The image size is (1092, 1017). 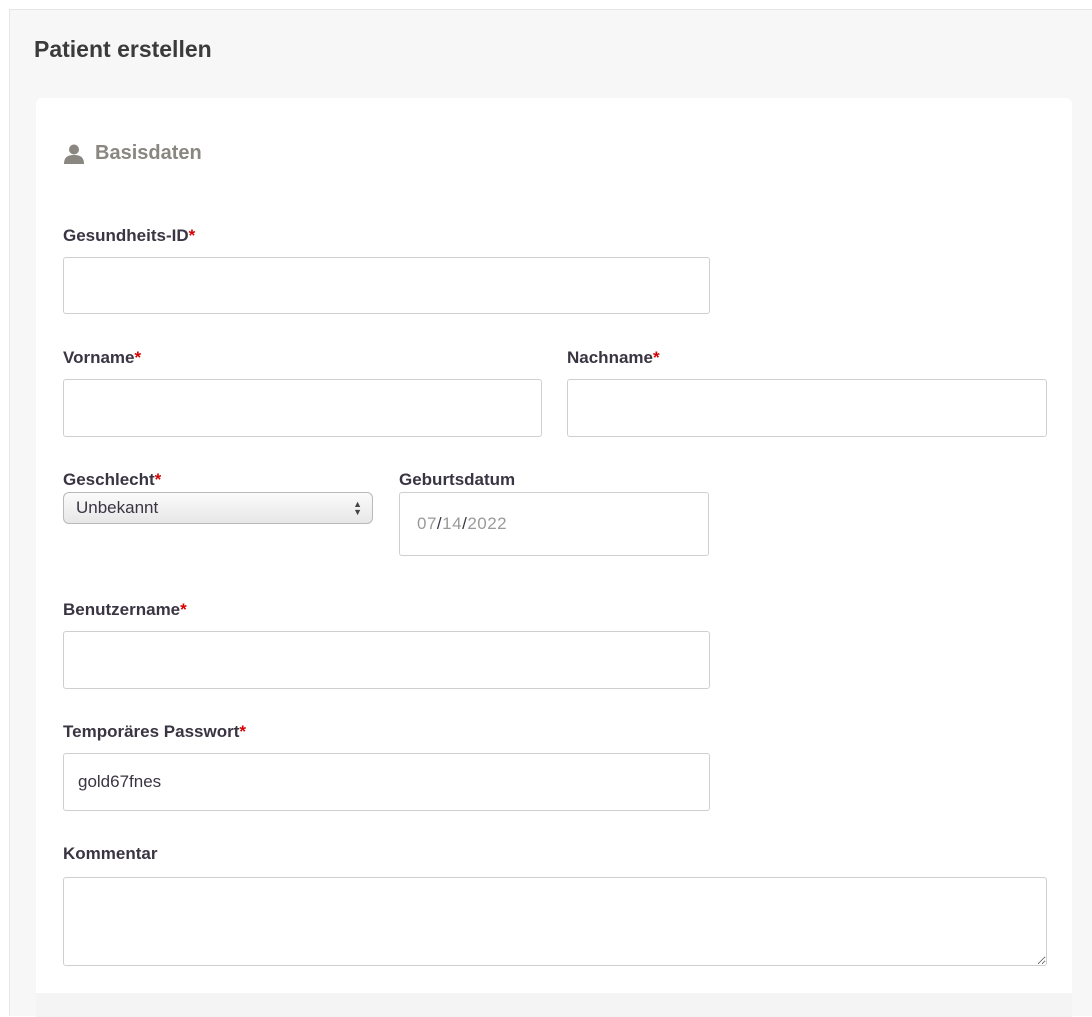 What do you see at coordinates (74, 154) in the screenshot?
I see `user-icon` at bounding box center [74, 154].